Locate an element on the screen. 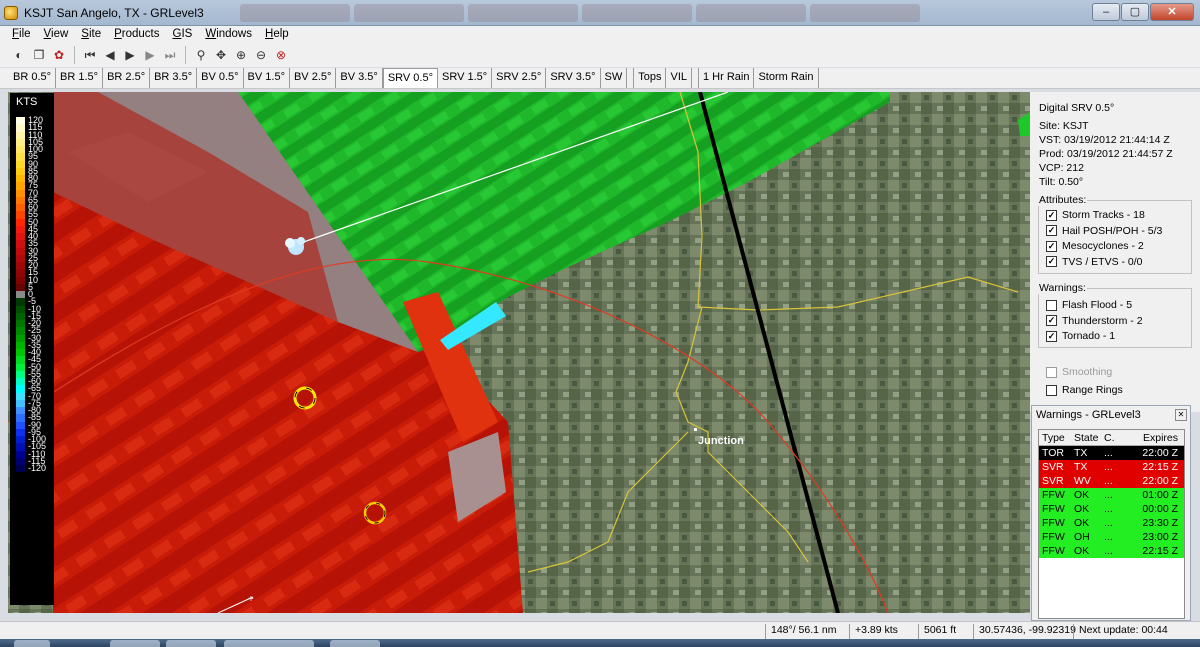  cell-type: SVR is located at coordinates (1053, 467).